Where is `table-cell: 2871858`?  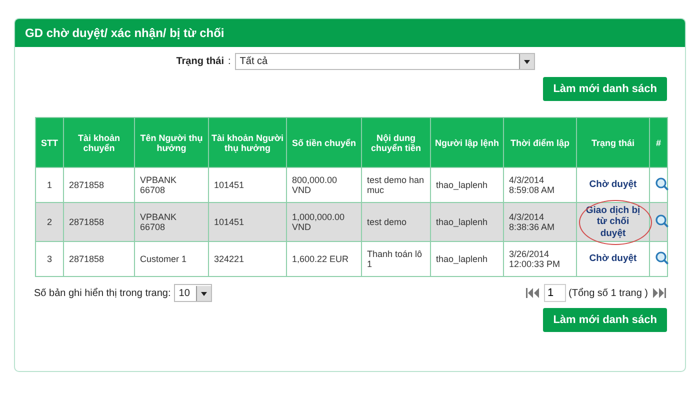
table-cell: 2871858 is located at coordinates (99, 259).